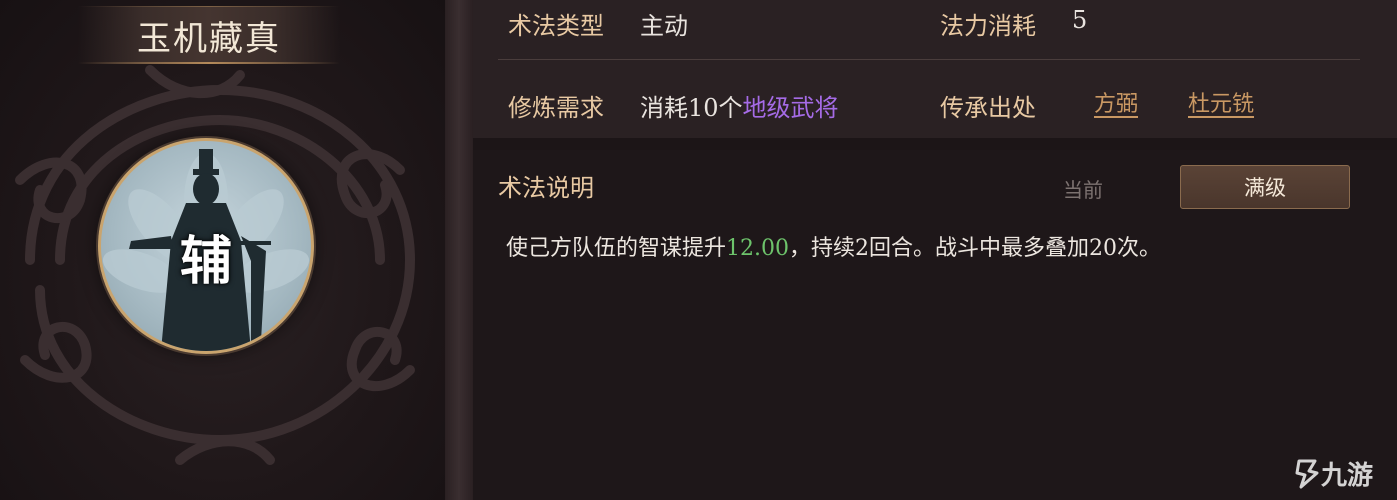 The height and width of the screenshot is (500, 1397). I want to click on origin-label: 传承出处, so click(988, 108).